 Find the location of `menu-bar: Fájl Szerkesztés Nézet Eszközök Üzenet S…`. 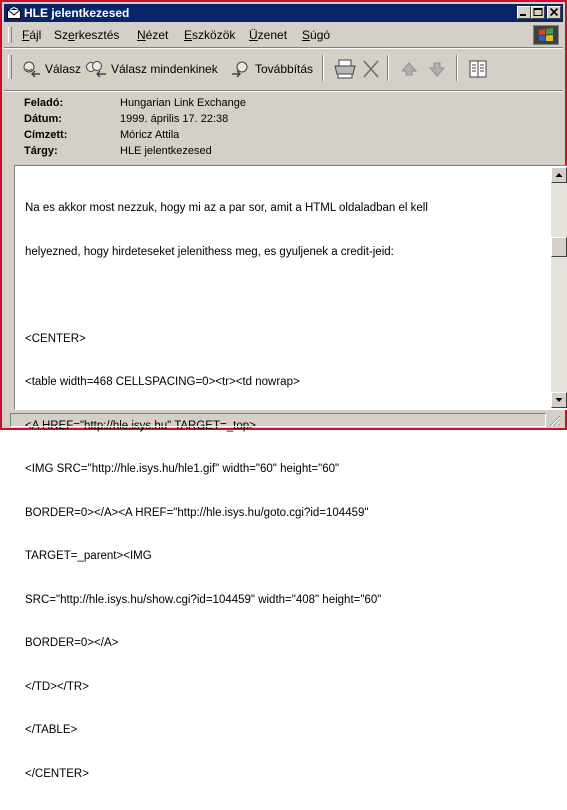

menu-bar: Fájl Szerkesztés Nézet Eszközök Üzenet S… is located at coordinates (283, 35).